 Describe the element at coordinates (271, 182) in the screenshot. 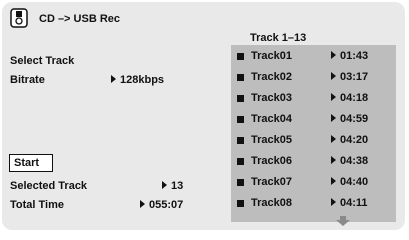

I see `track-name: Track07` at that location.